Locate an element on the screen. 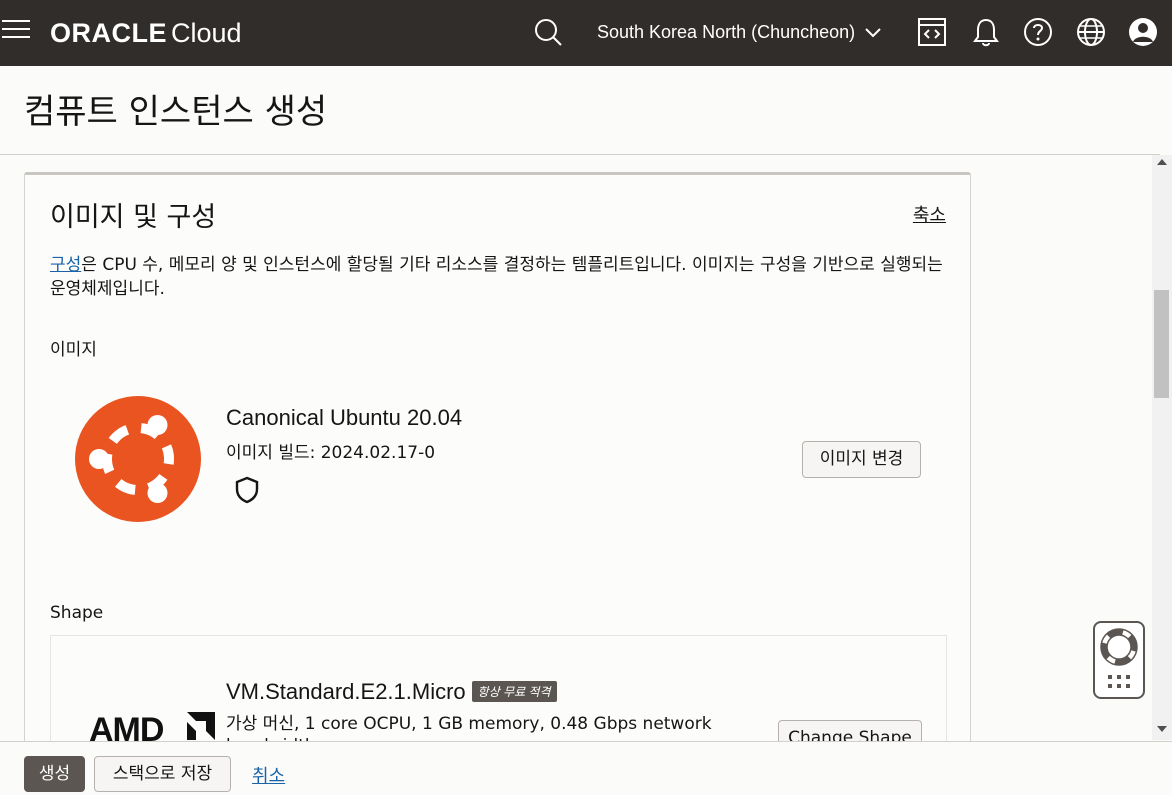 The width and height of the screenshot is (1172, 795). brand-oracle: ORACLE is located at coordinates (108, 33).